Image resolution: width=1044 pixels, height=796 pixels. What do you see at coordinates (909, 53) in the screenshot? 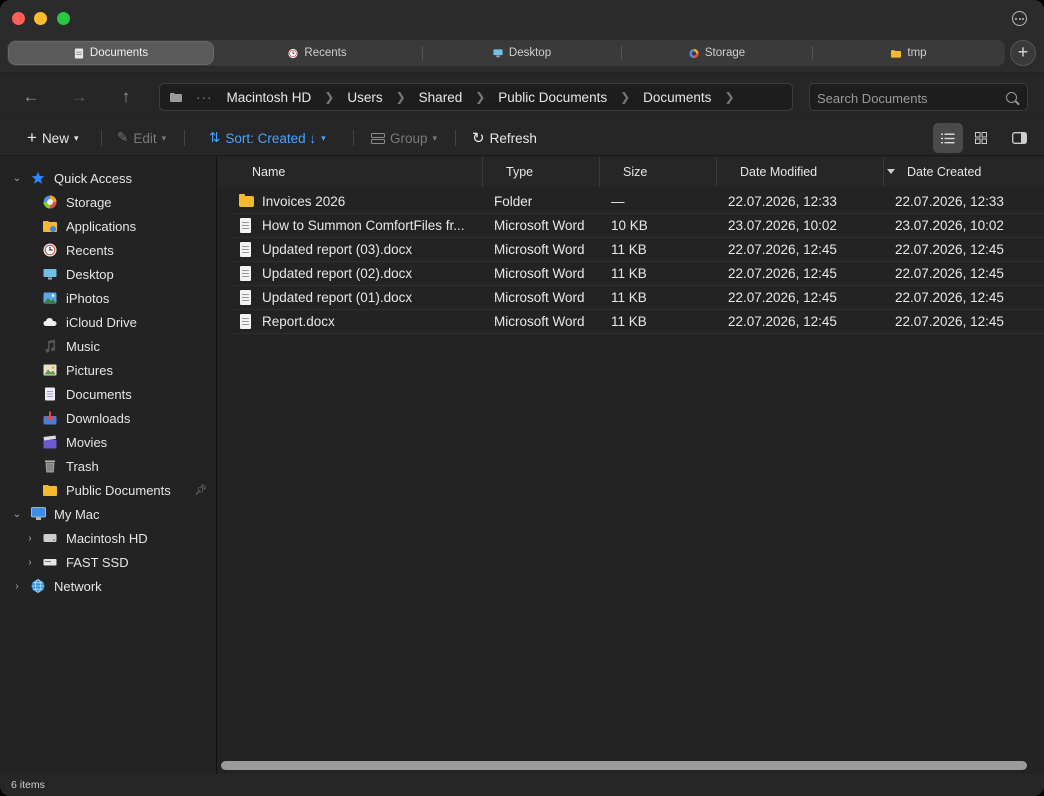
I see `tab-tmp: tmp` at bounding box center [909, 53].